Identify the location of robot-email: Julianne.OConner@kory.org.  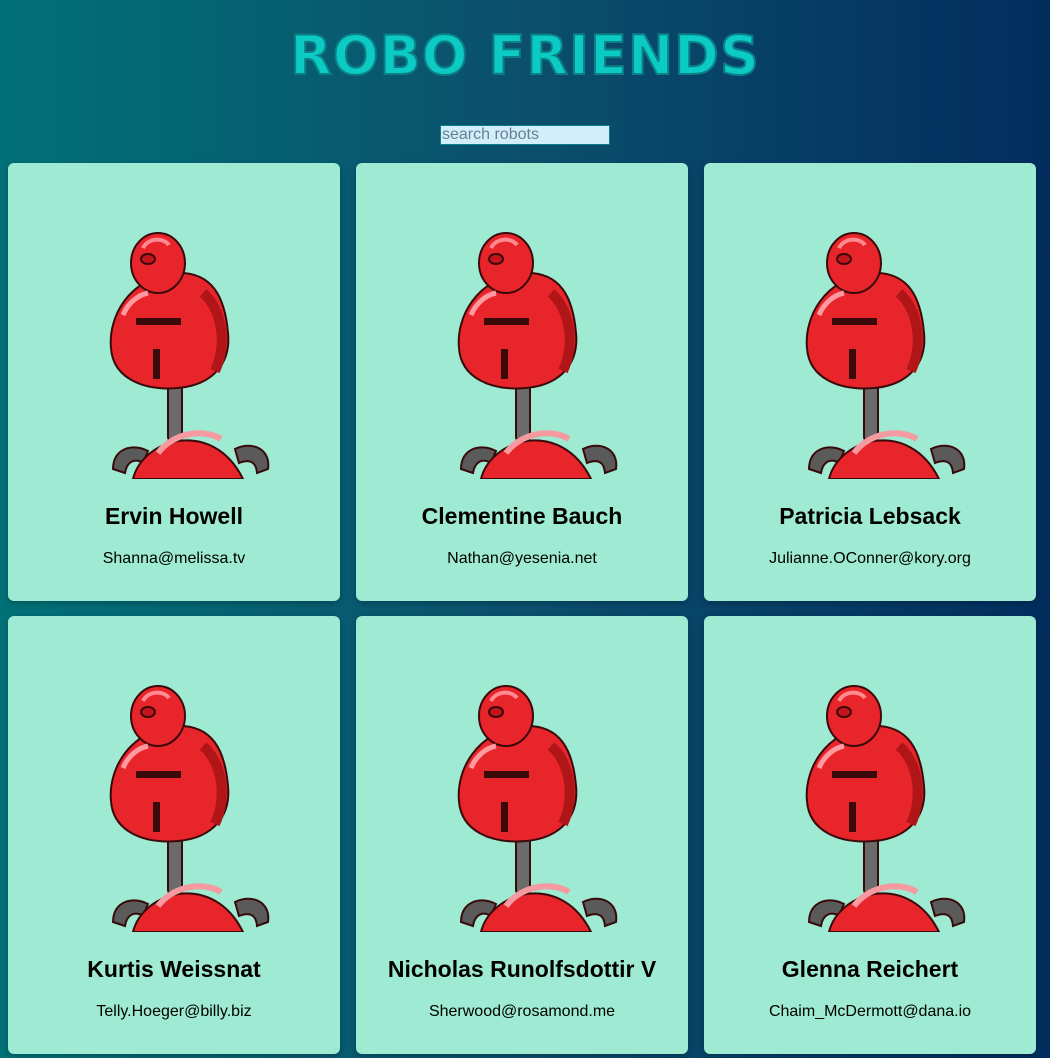
(870, 558).